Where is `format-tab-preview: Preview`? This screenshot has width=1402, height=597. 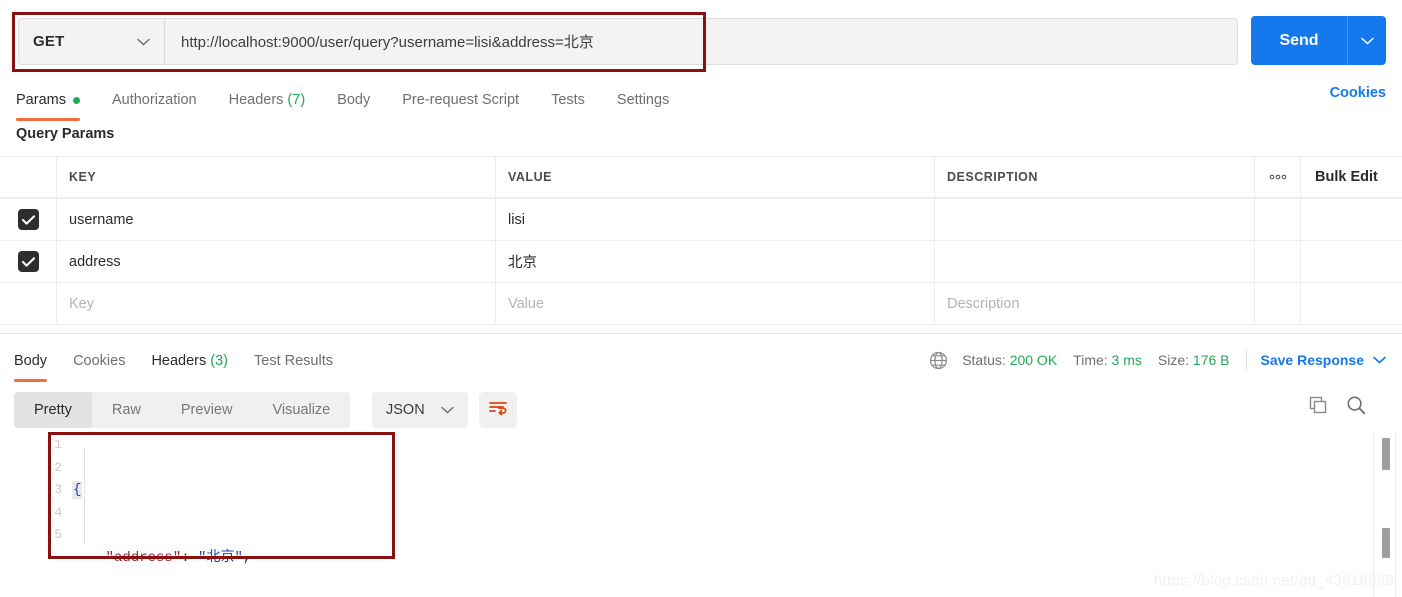 format-tab-preview: Preview is located at coordinates (207, 410).